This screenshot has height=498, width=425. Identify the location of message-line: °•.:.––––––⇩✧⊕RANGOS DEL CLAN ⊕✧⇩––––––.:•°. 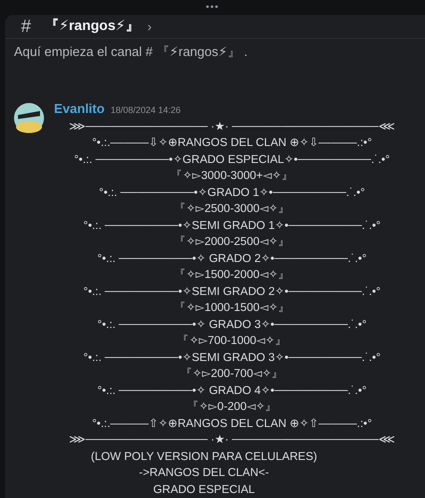
(232, 143).